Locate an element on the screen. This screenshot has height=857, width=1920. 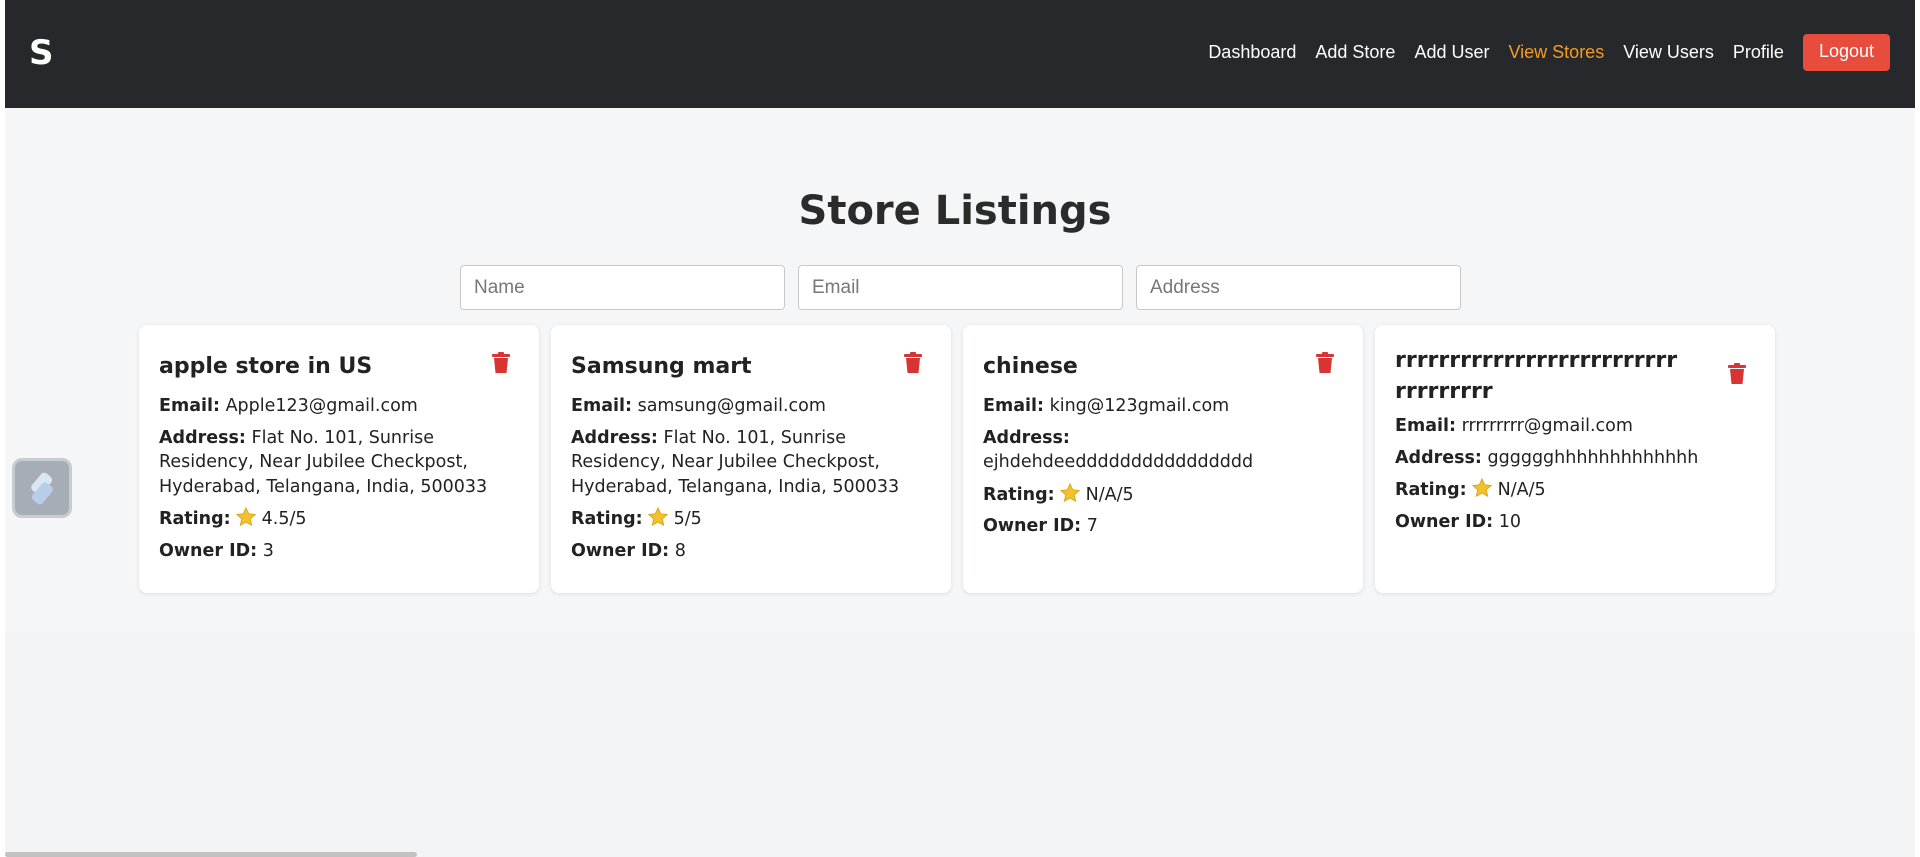
store-email: samsung@gmail.com is located at coordinates (731, 406).